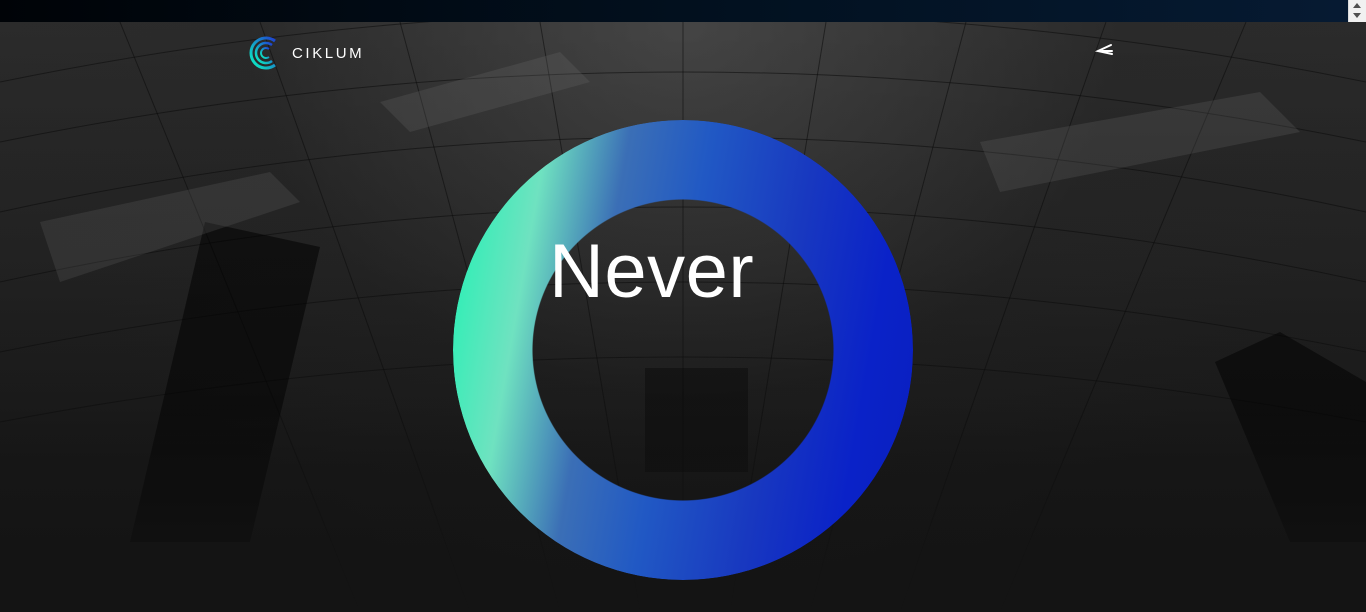 Image resolution: width=1366 pixels, height=612 pixels. Describe the element at coordinates (1357, 5) in the screenshot. I see `scroll-up-arrow-icon` at that location.